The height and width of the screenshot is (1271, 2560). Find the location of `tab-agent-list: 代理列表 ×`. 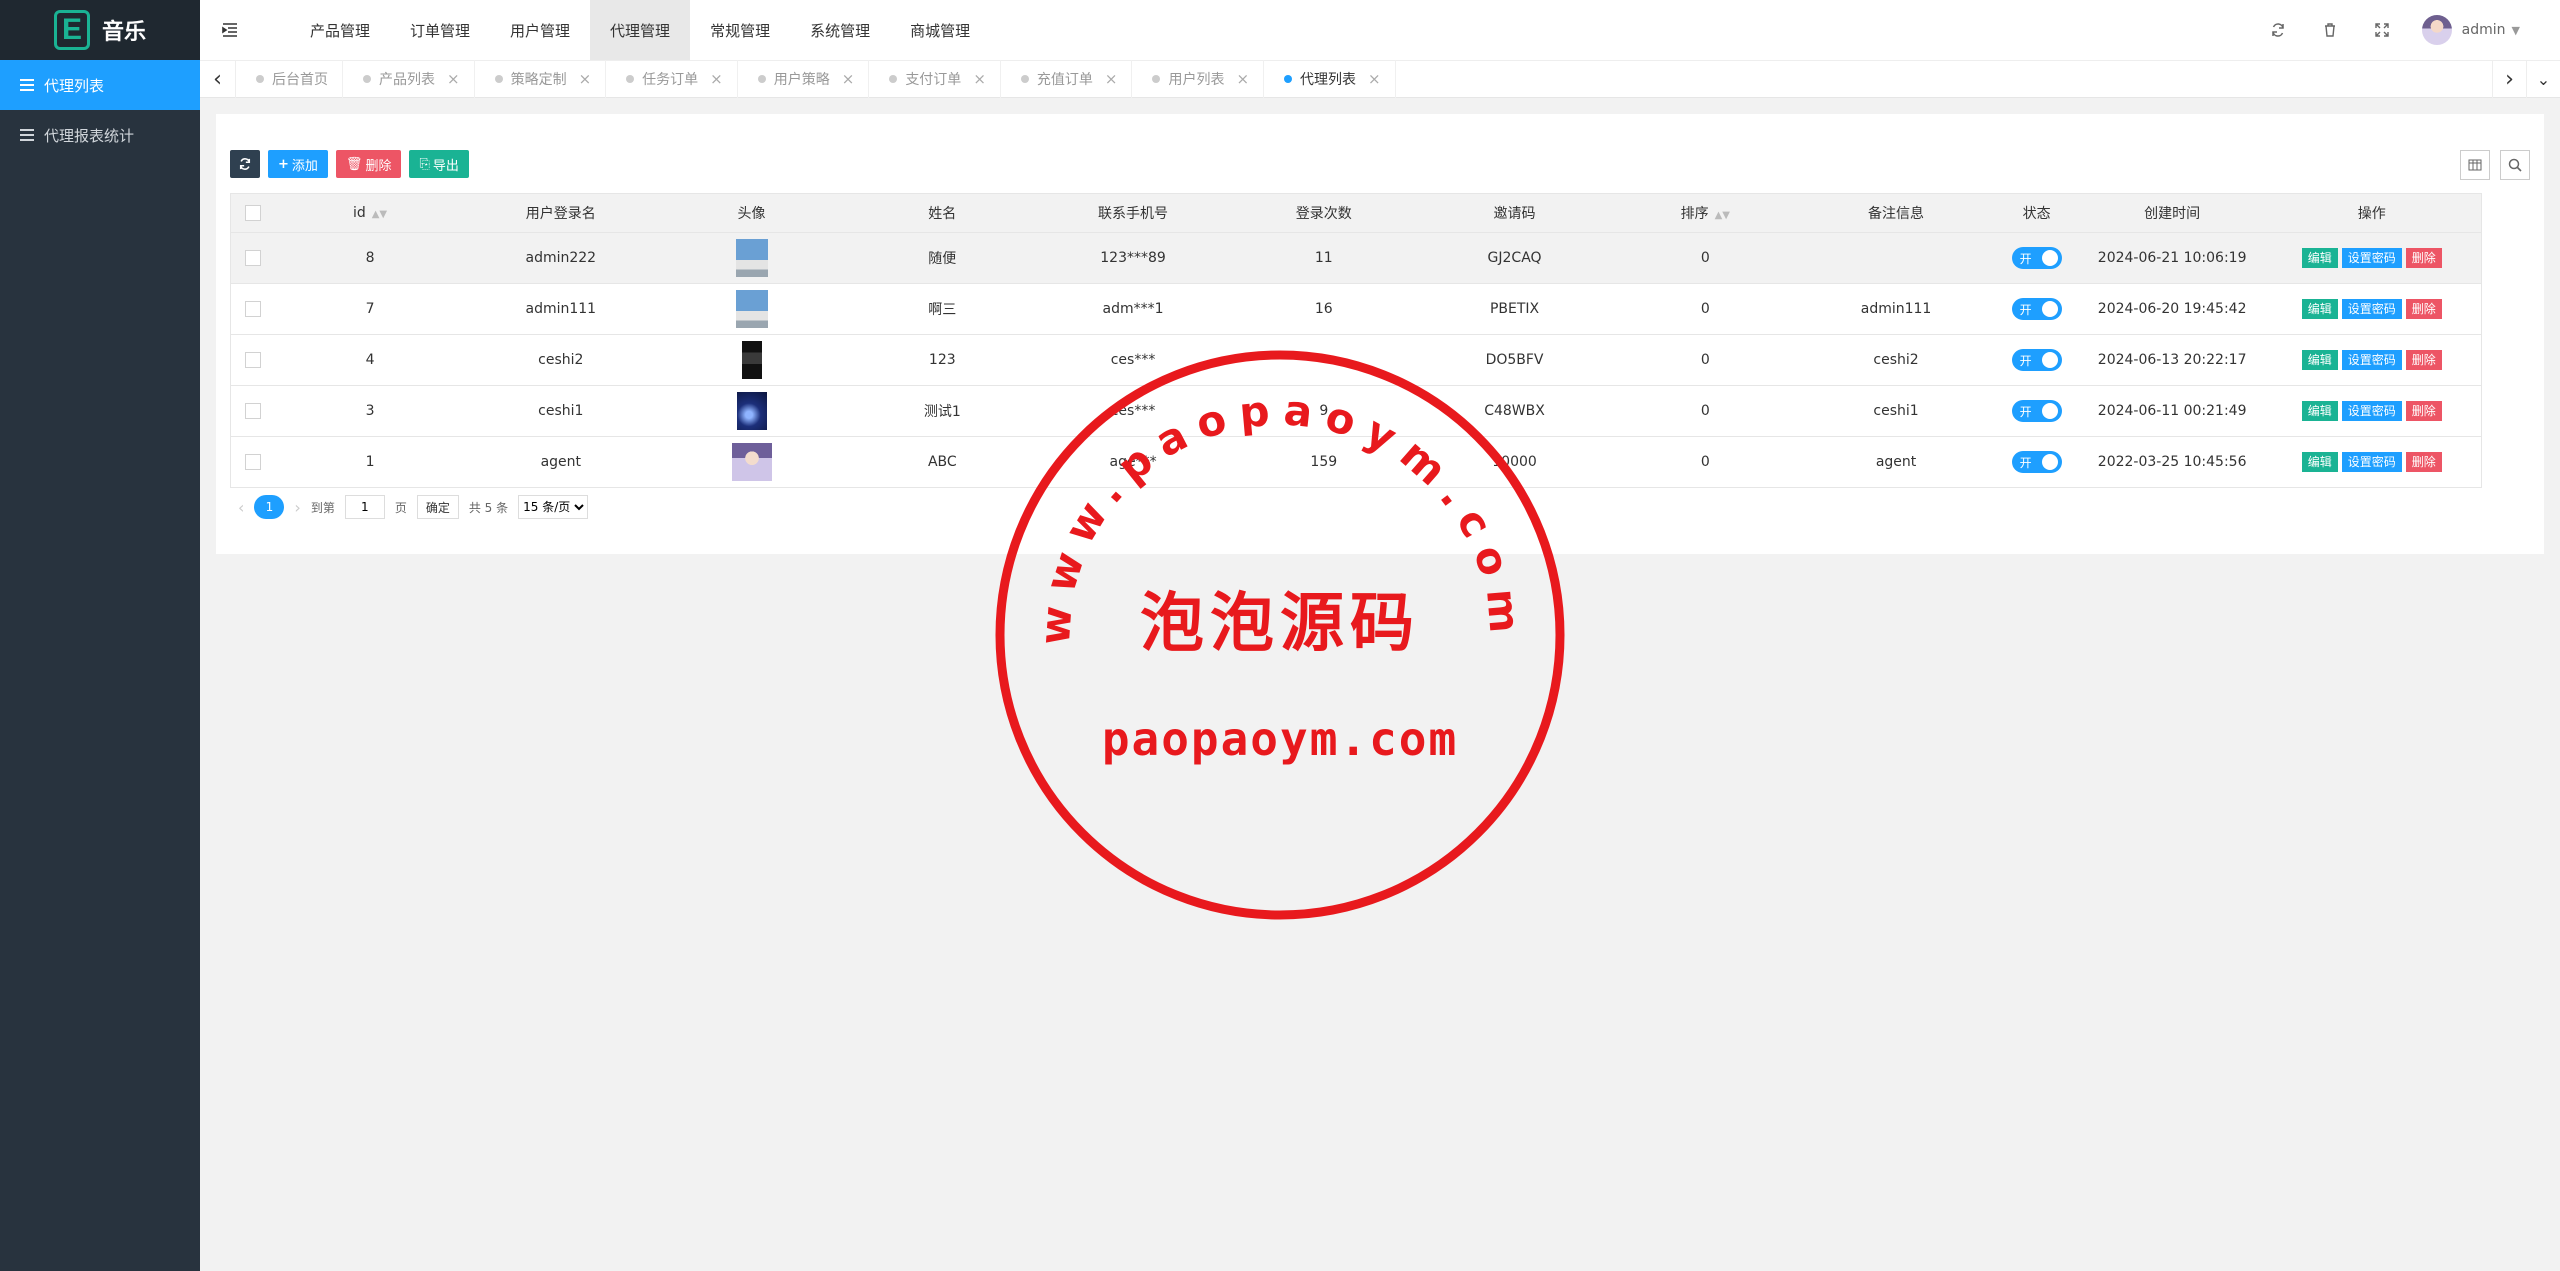

tab-agent-list: 代理列表 × is located at coordinates (1330, 79).